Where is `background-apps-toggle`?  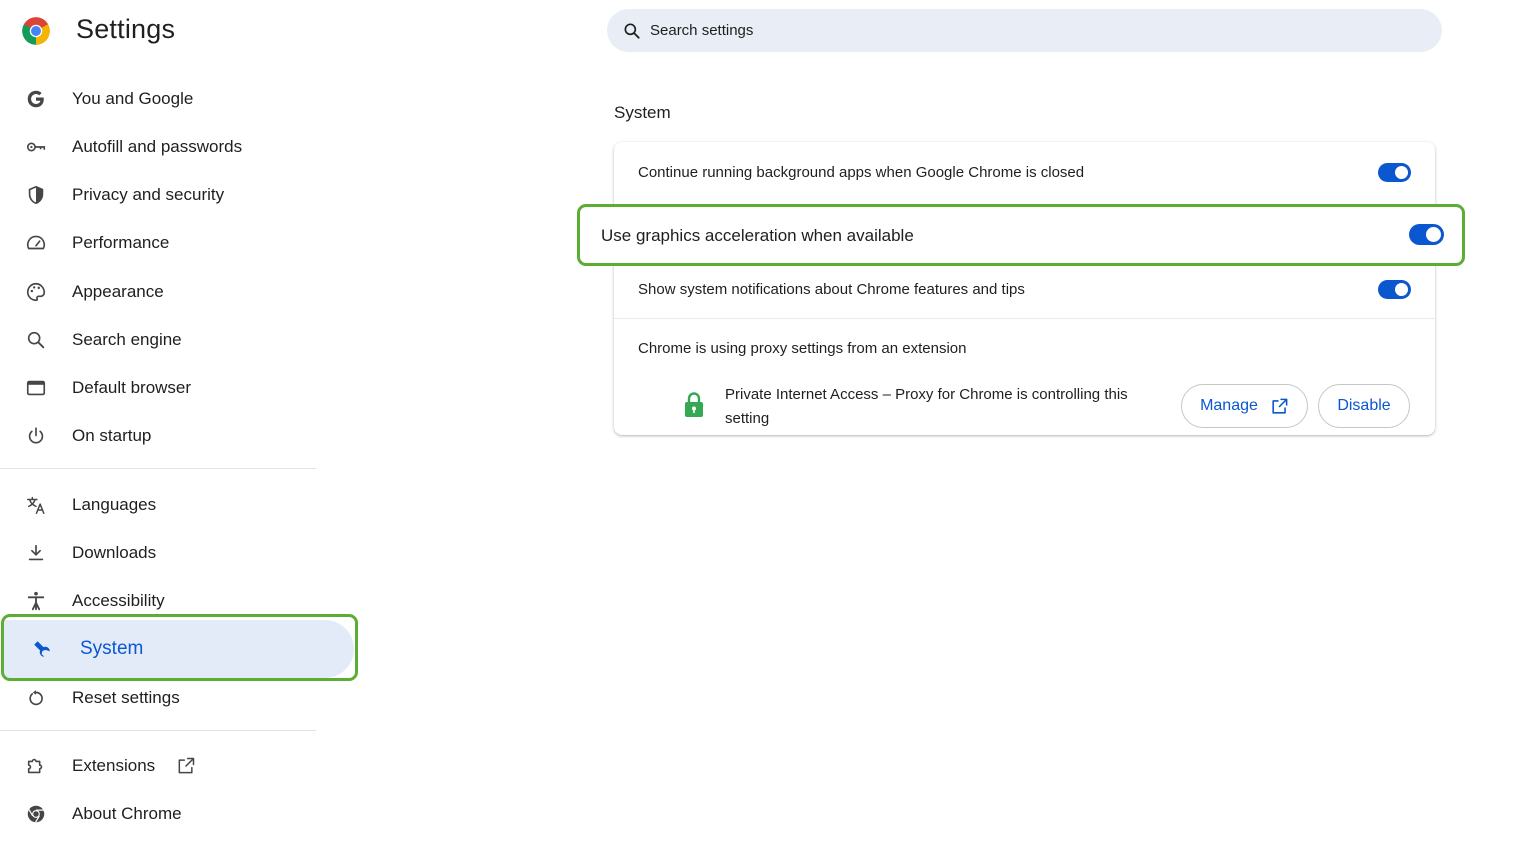
background-apps-toggle is located at coordinates (1394, 172).